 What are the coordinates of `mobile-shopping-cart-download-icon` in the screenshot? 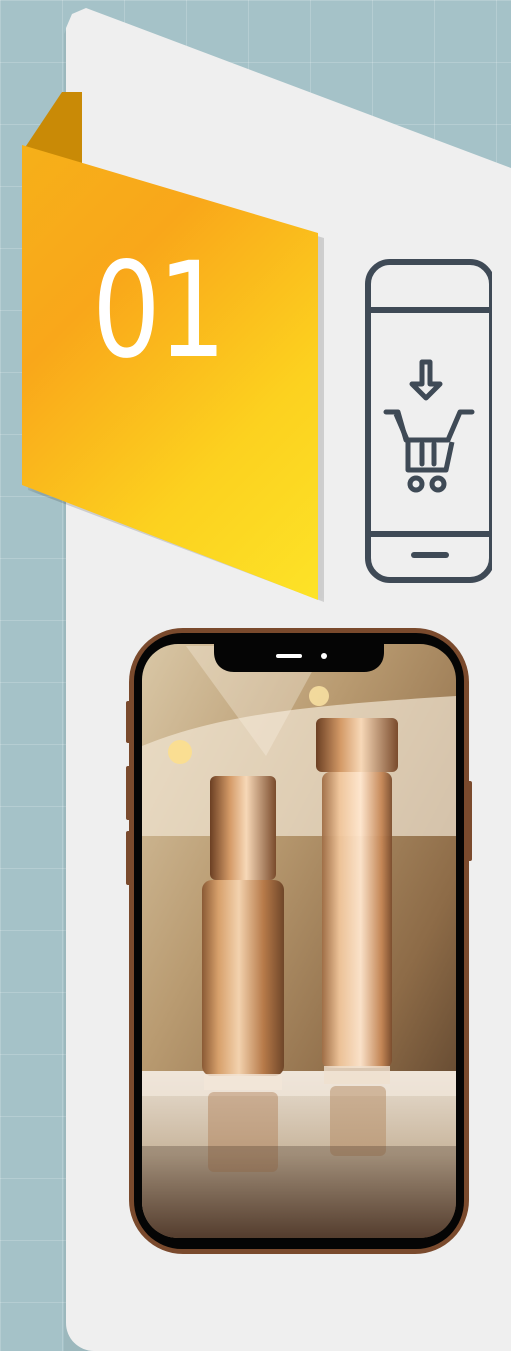 It's located at (429, 421).